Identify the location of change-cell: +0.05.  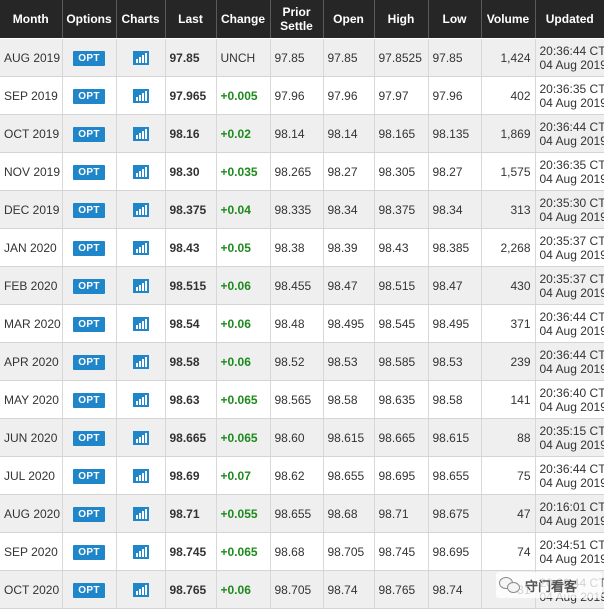
(243, 247).